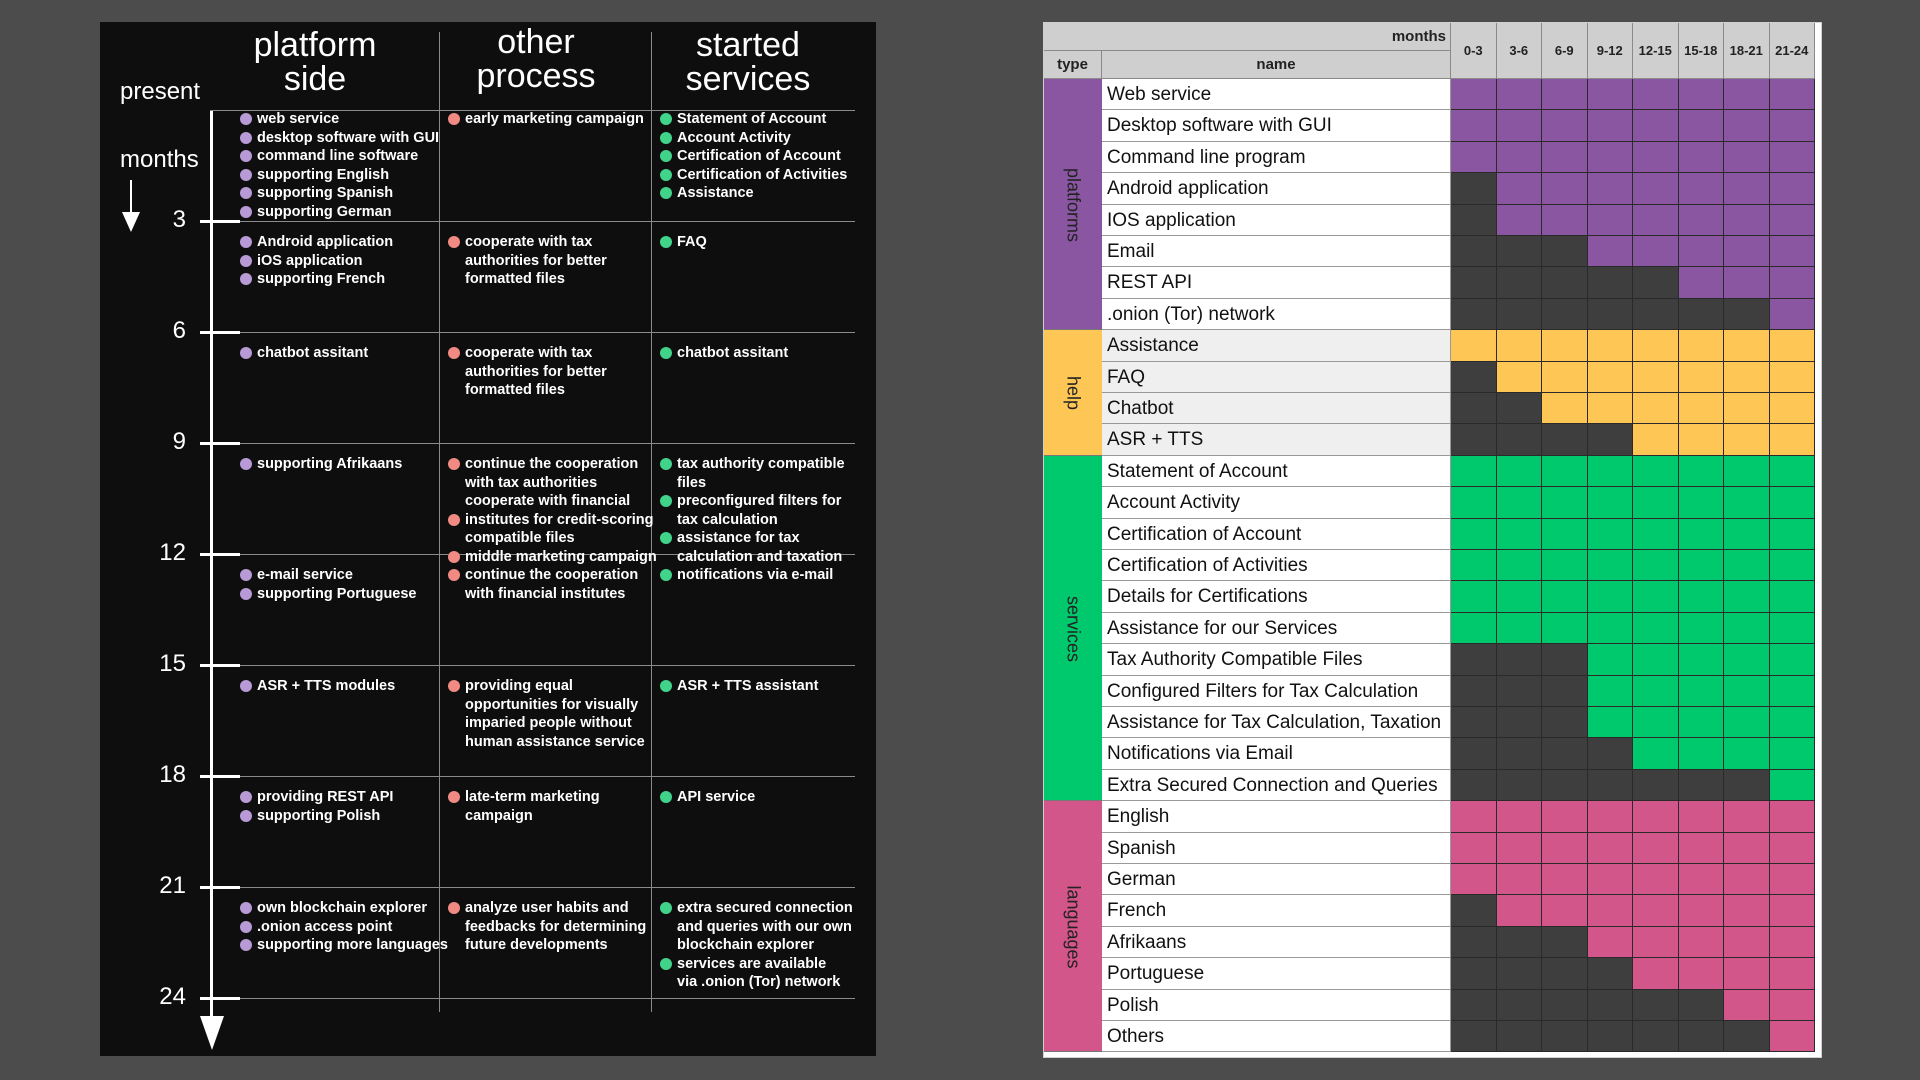  Describe the element at coordinates (748, 686) in the screenshot. I see `timeline-item-text: ASR + TTS assistant` at that location.